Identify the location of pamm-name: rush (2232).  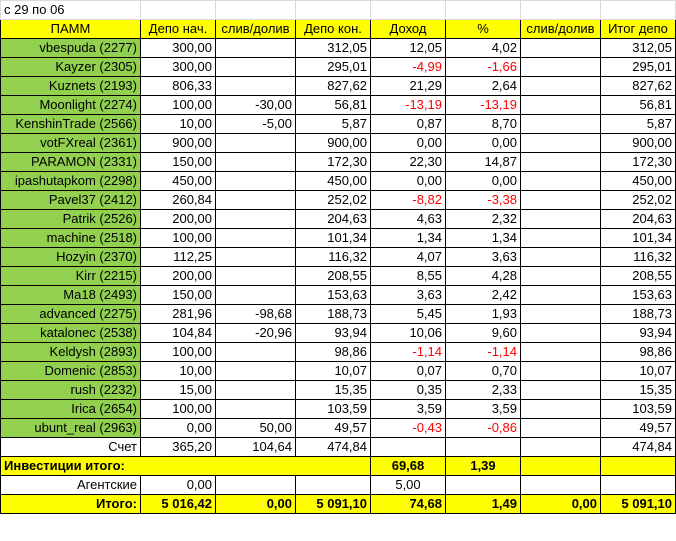
(70, 390).